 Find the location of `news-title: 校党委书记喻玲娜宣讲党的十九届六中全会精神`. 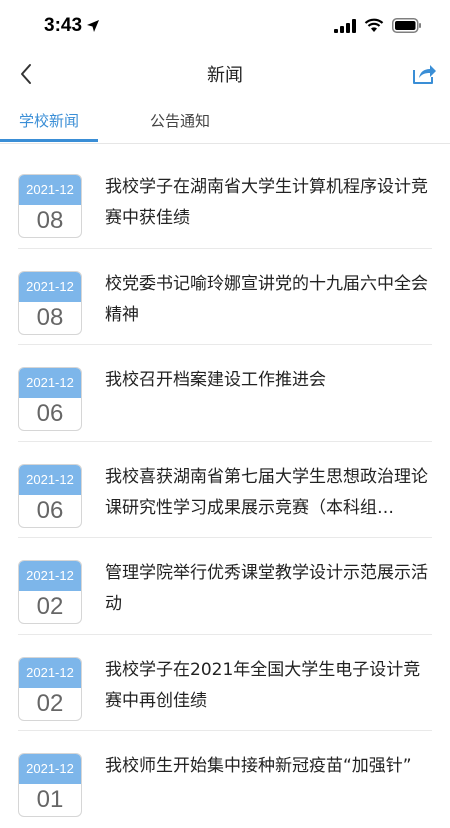

news-title: 校党委书记喻玲娜宣讲党的十九届六中全会精神 is located at coordinates (266, 299).